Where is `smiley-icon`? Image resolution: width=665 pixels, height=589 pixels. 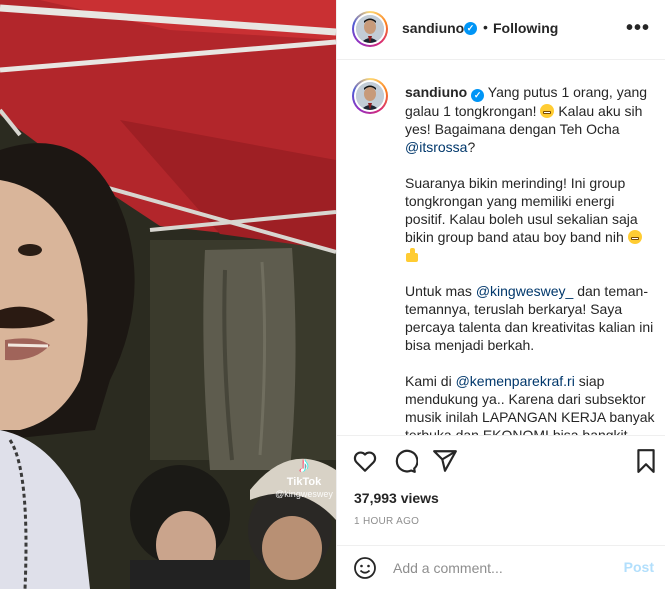 smiley-icon is located at coordinates (365, 568).